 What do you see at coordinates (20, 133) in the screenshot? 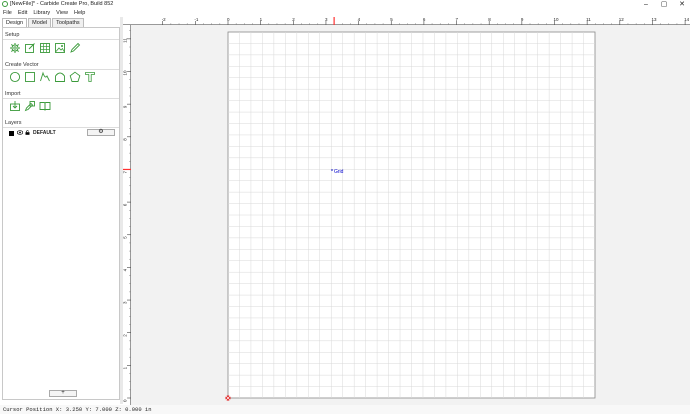
I see `eye-icon` at bounding box center [20, 133].